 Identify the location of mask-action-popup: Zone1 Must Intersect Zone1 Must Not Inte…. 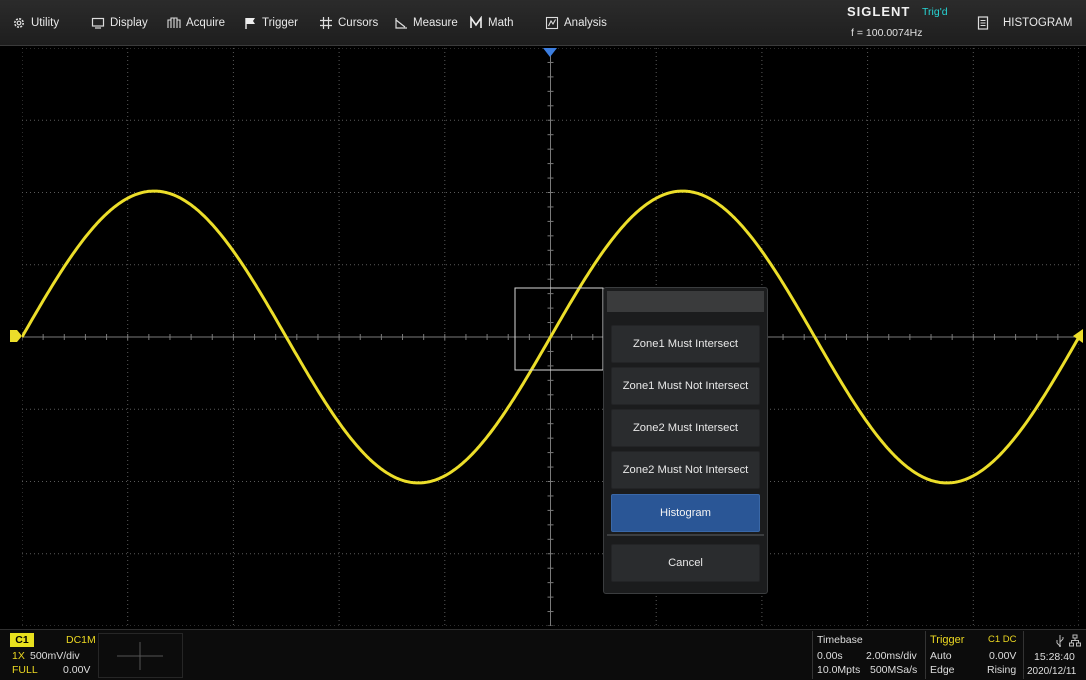
(685, 440).